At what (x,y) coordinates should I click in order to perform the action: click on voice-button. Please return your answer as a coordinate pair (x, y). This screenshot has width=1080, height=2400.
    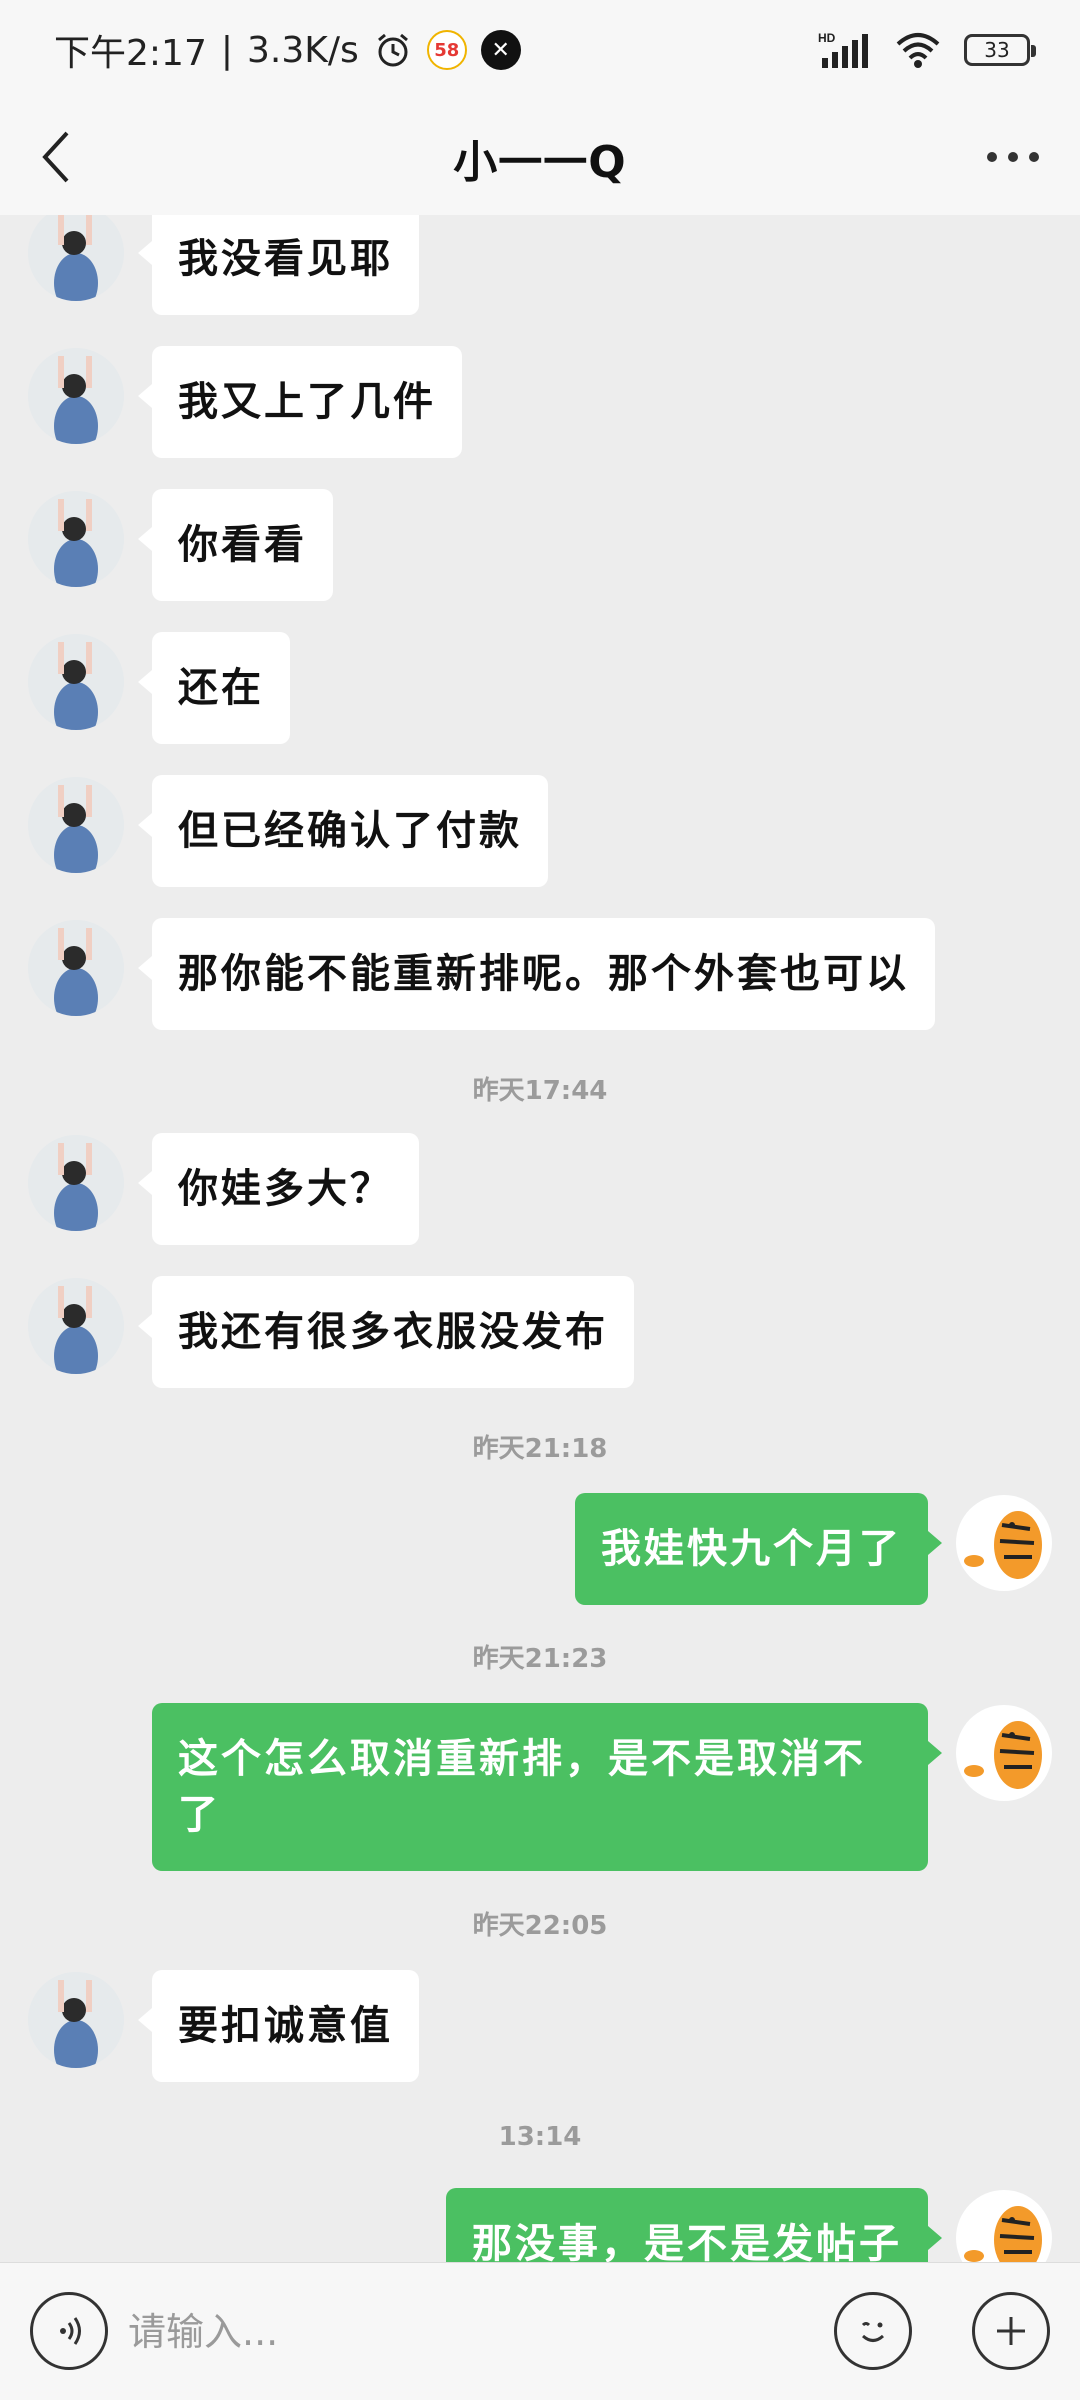
    Looking at the image, I should click on (69, 2331).